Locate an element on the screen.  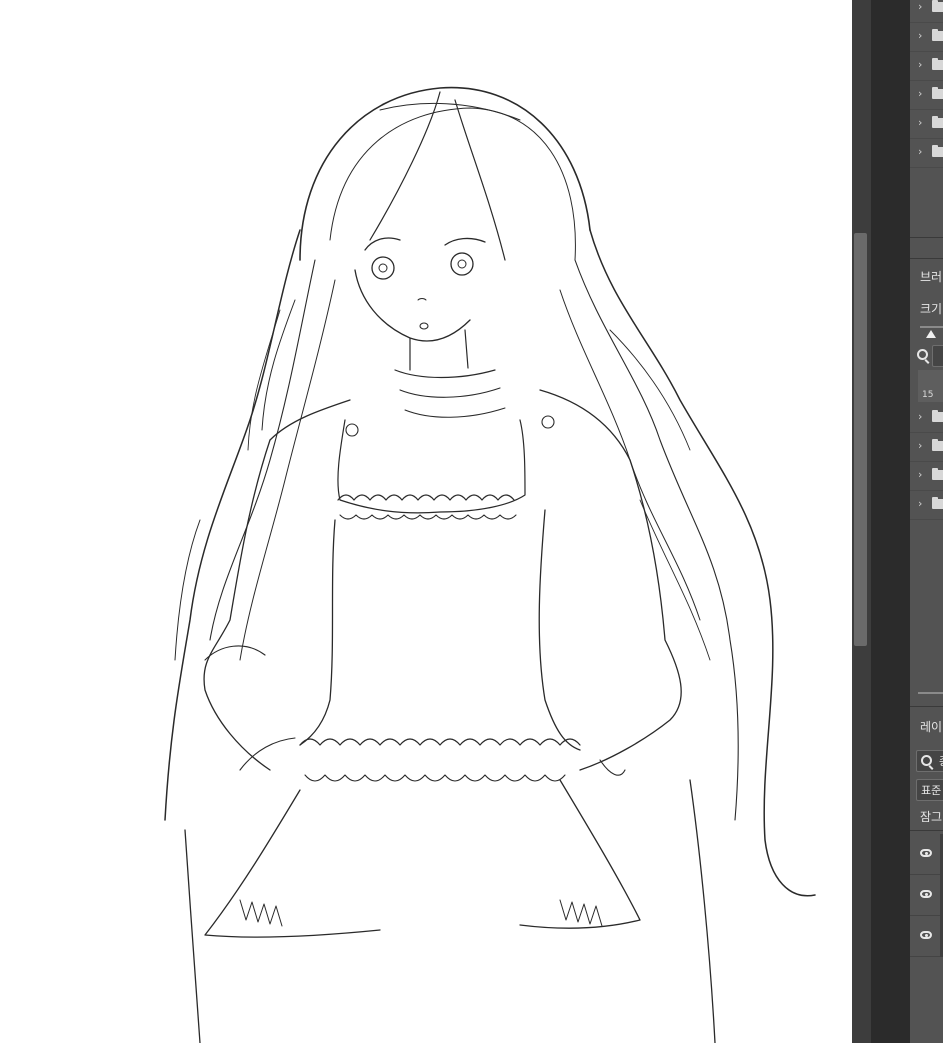
layer-filter-input: 종 is located at coordinates (929, 761).